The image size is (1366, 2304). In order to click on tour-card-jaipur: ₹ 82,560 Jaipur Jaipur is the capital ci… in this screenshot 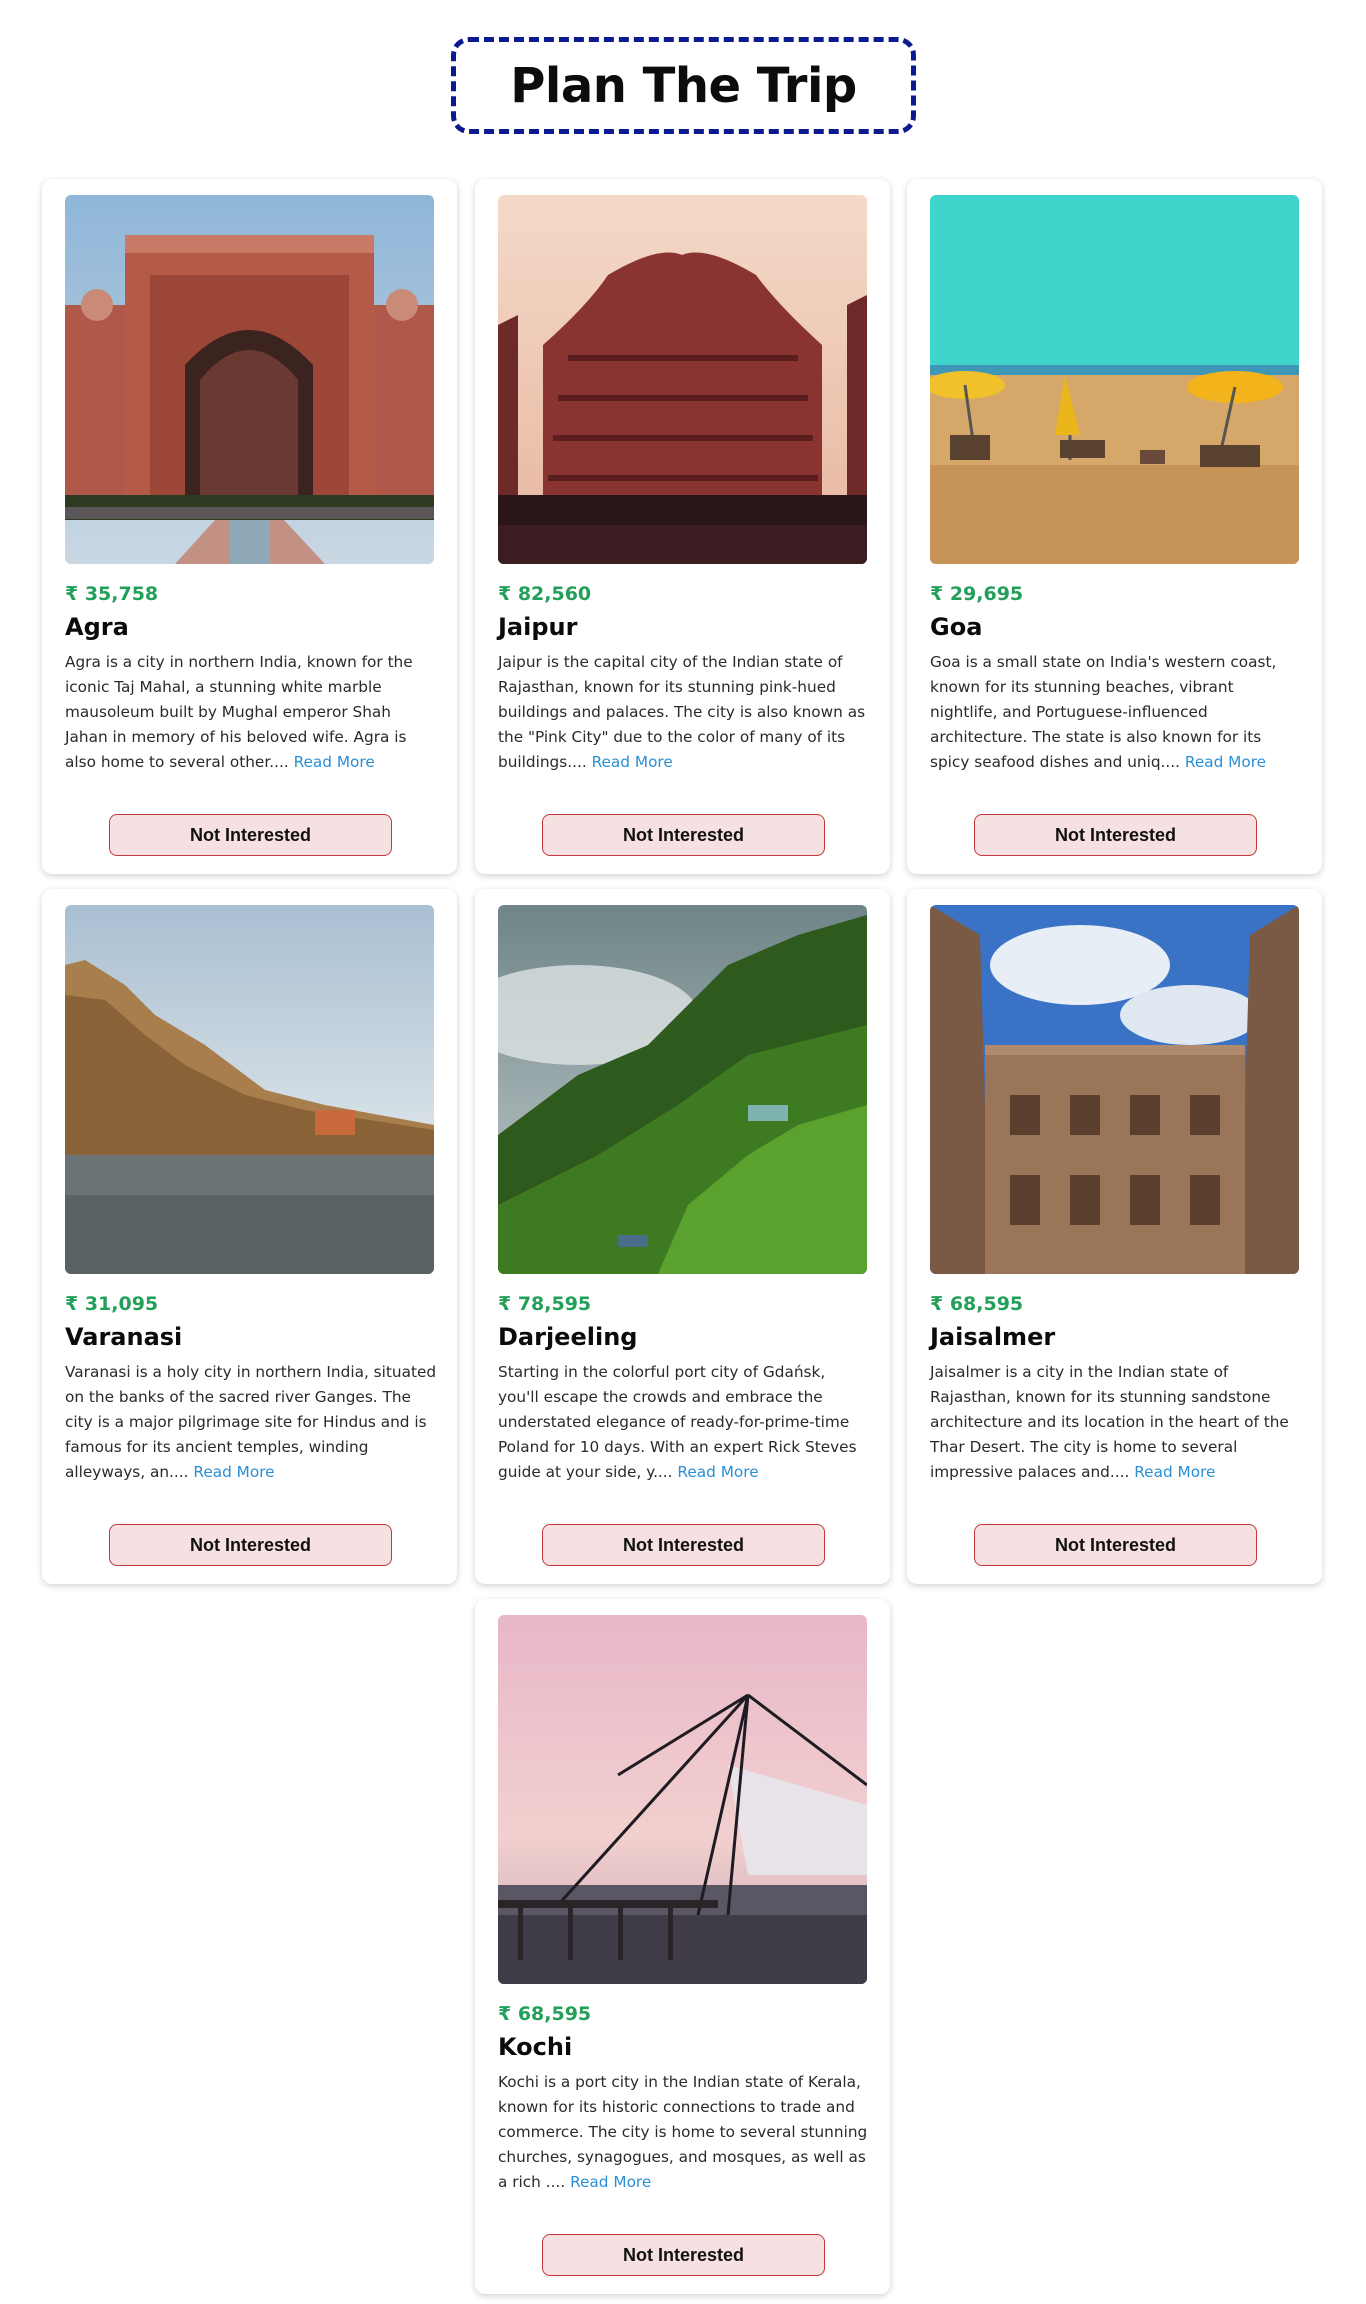, I will do `click(682, 526)`.